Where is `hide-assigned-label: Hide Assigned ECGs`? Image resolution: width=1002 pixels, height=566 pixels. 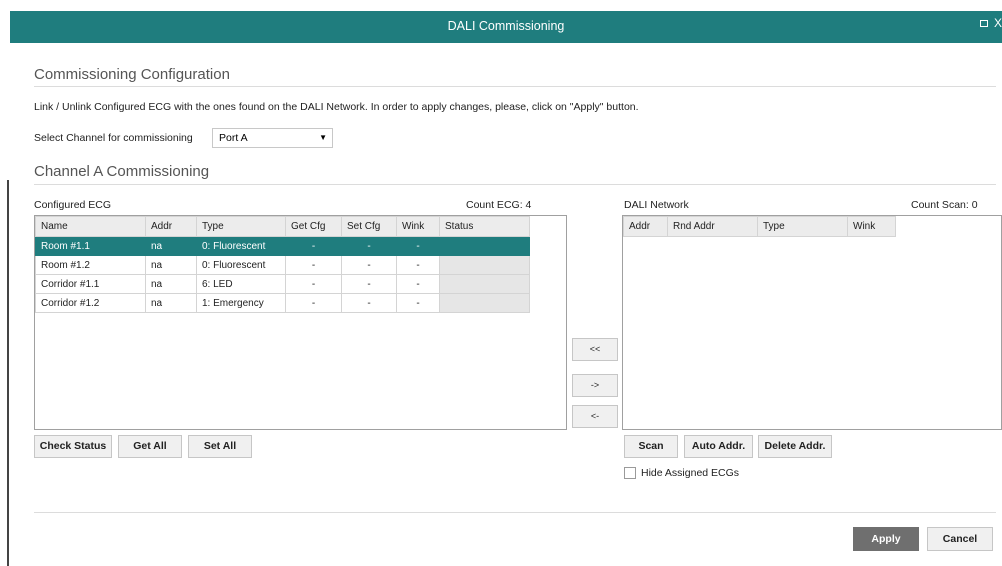 hide-assigned-label: Hide Assigned ECGs is located at coordinates (690, 473).